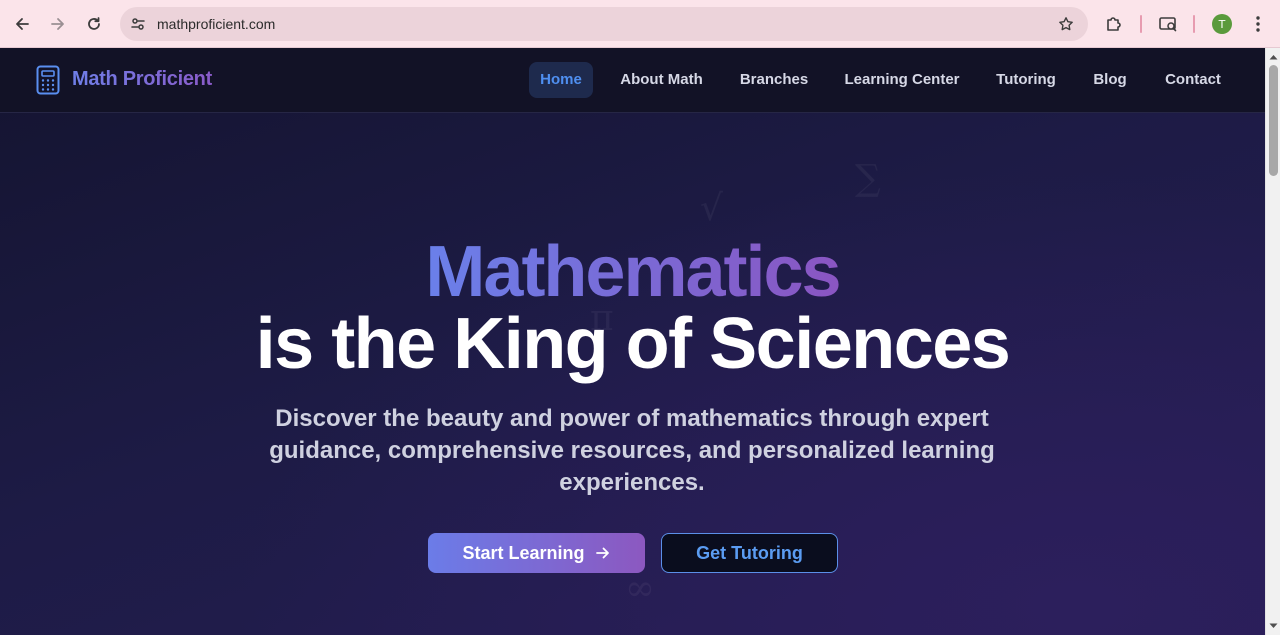  I want to click on site-logo-text: Math Proficient, so click(142, 79).